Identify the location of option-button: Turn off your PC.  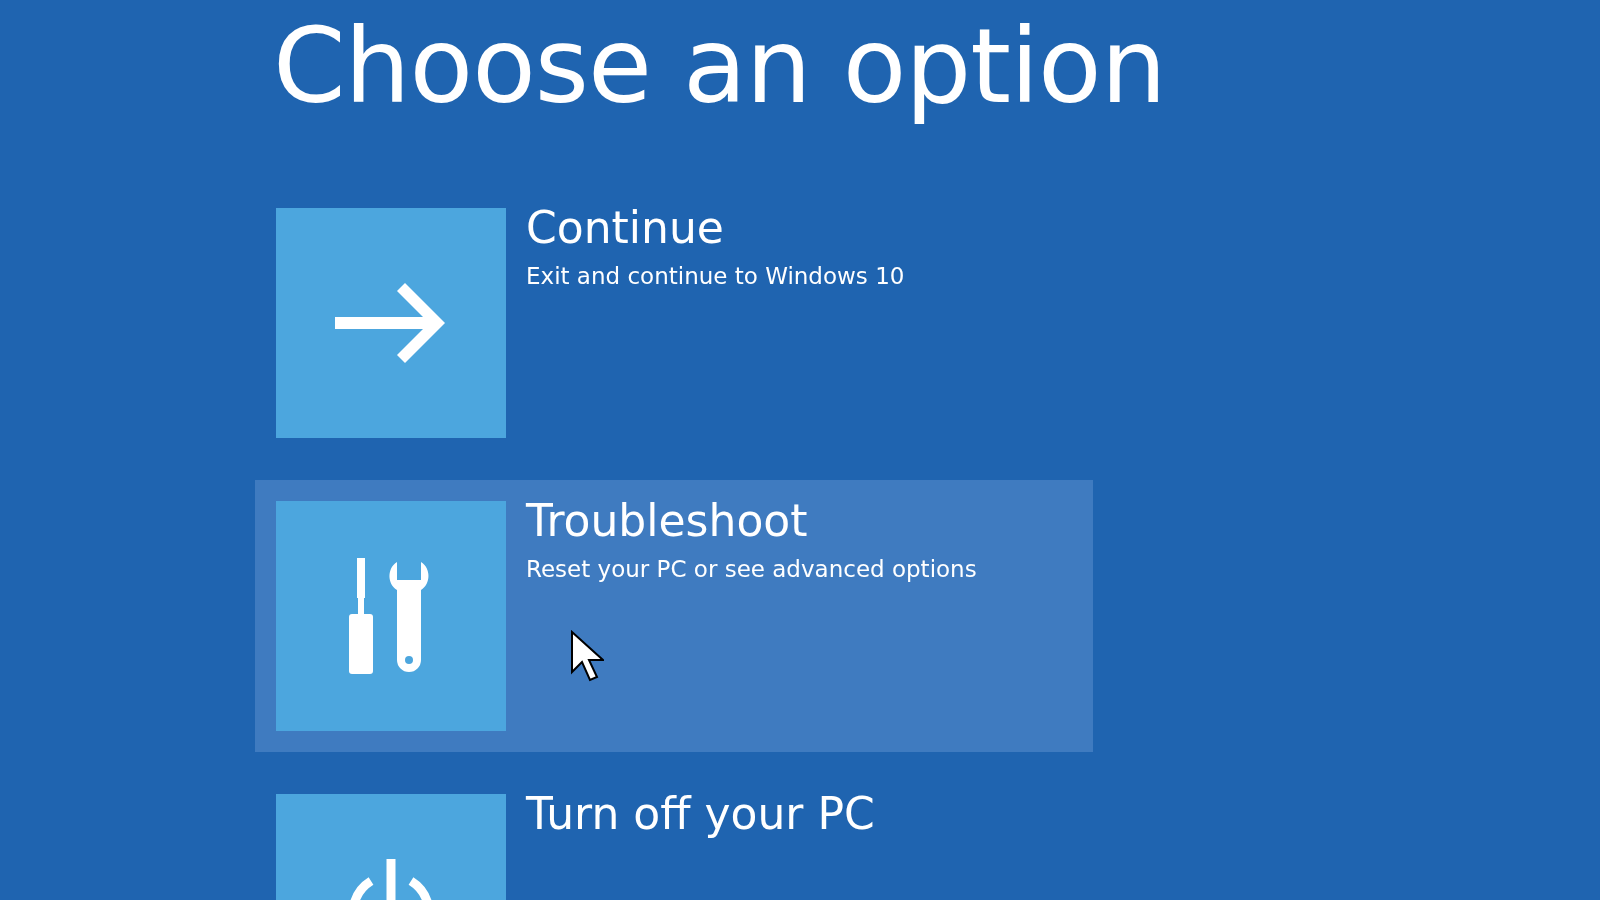
(674, 836).